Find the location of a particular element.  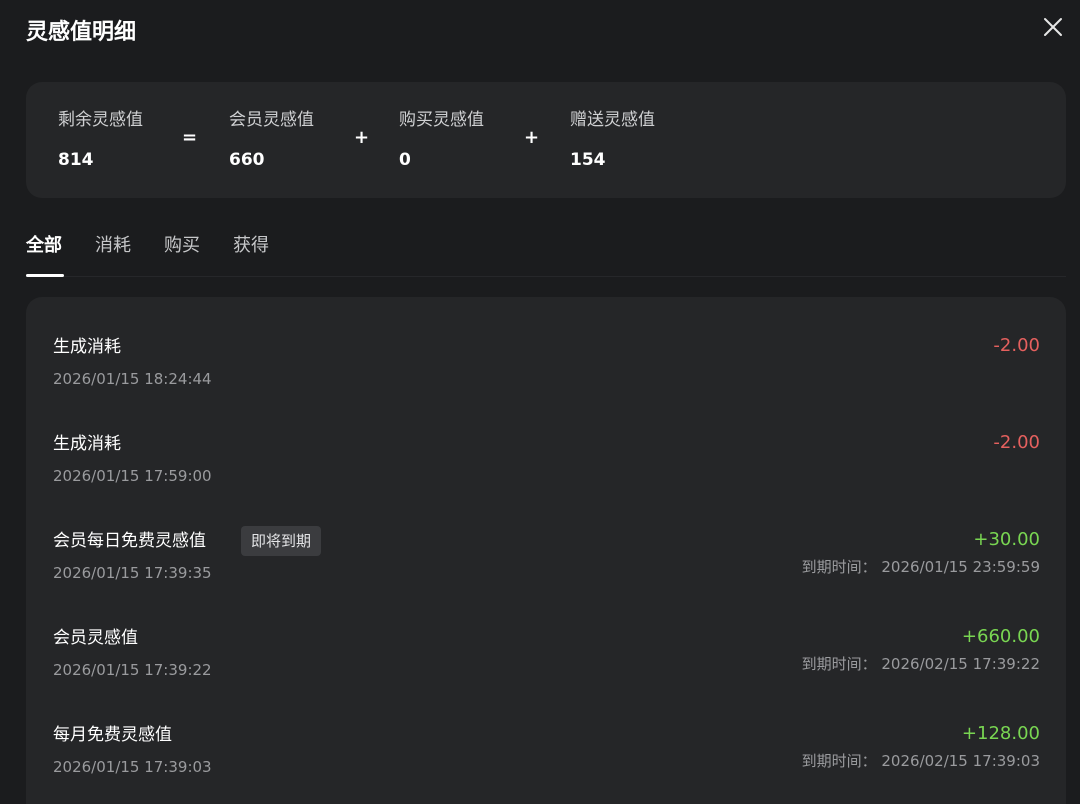

expiring-soon-badge: 即将到期 is located at coordinates (281, 541).